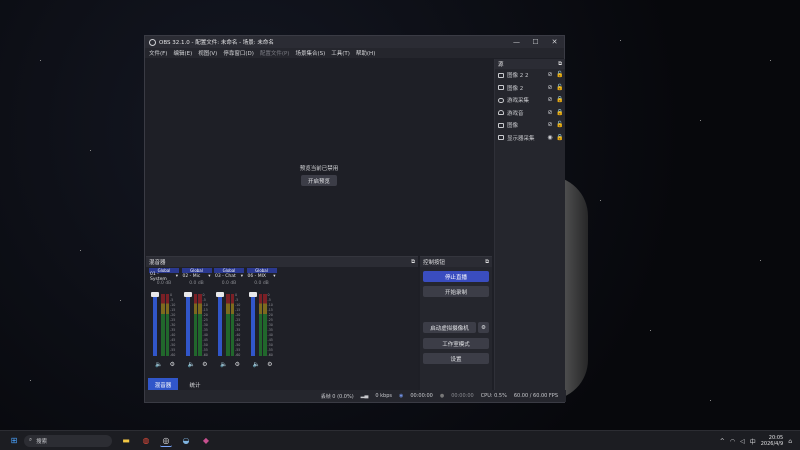  What do you see at coordinates (270, 310) in the screenshot?
I see `meter-tick: -15` at bounding box center [270, 310].